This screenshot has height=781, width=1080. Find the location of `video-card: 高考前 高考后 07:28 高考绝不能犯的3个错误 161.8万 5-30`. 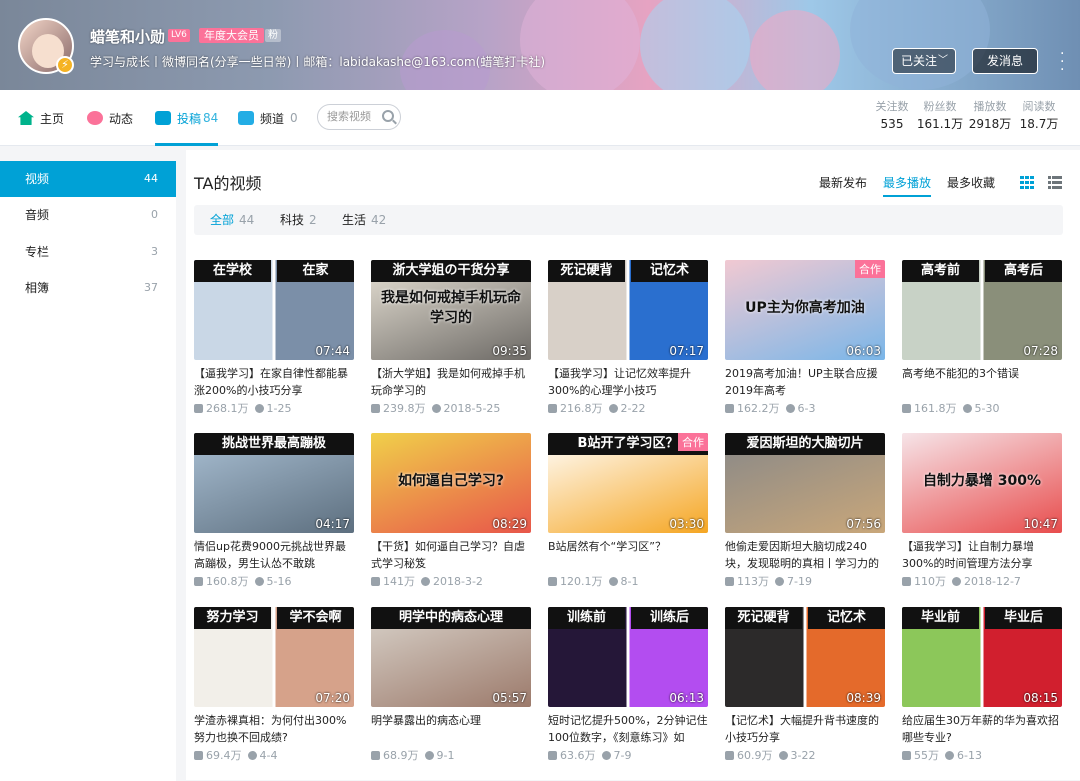

video-card: 高考前 高考后 07:28 高考绝不能犯的3个错误 161.8万 5-30 is located at coordinates (982, 338).